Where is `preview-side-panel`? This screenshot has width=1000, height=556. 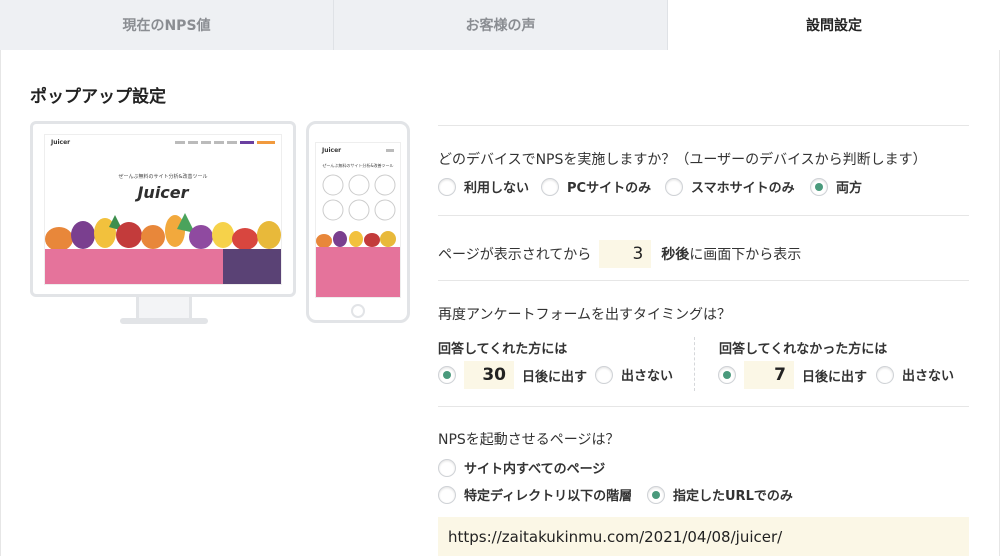 preview-side-panel is located at coordinates (252, 266).